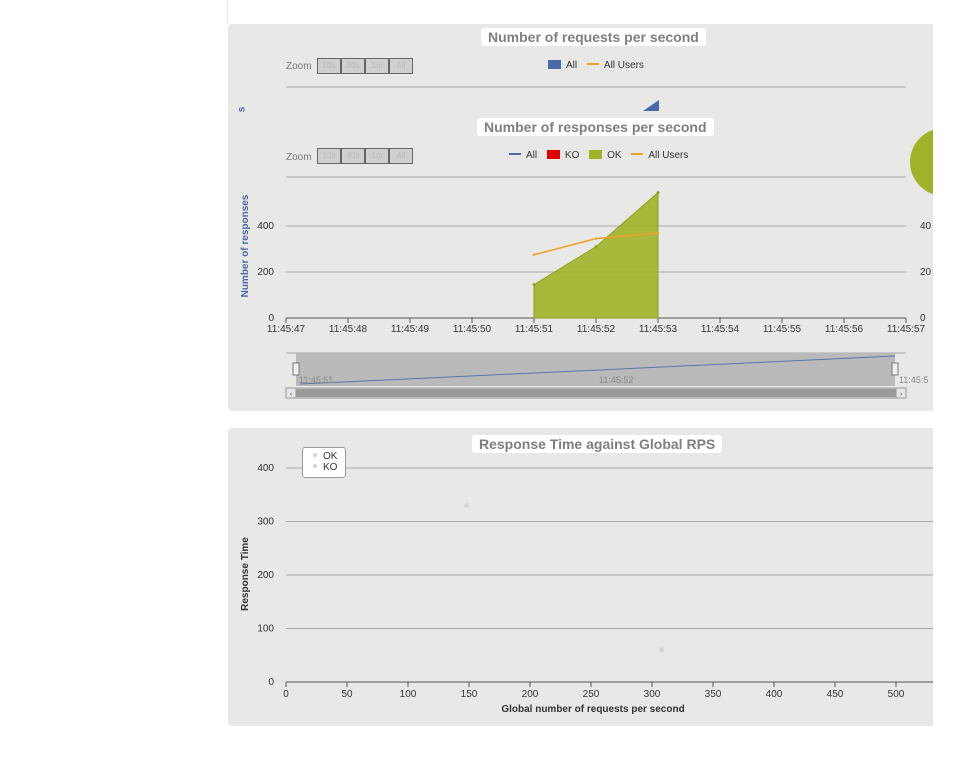 This screenshot has width=975, height=758. What do you see at coordinates (616, 380) in the screenshot?
I see `navigator-label: 11:45:52` at bounding box center [616, 380].